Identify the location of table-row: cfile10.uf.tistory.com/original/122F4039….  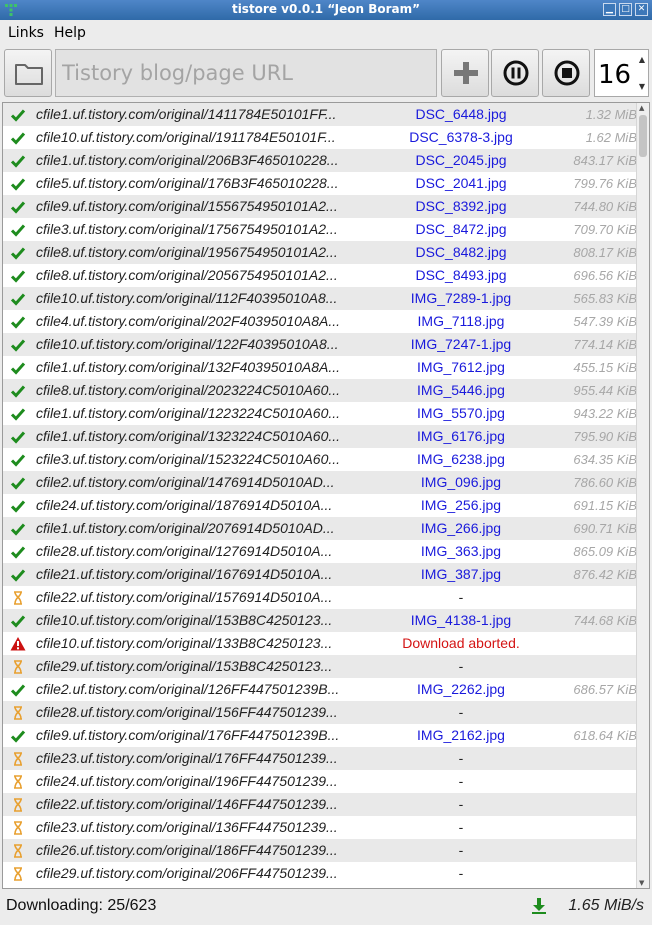
(320, 344).